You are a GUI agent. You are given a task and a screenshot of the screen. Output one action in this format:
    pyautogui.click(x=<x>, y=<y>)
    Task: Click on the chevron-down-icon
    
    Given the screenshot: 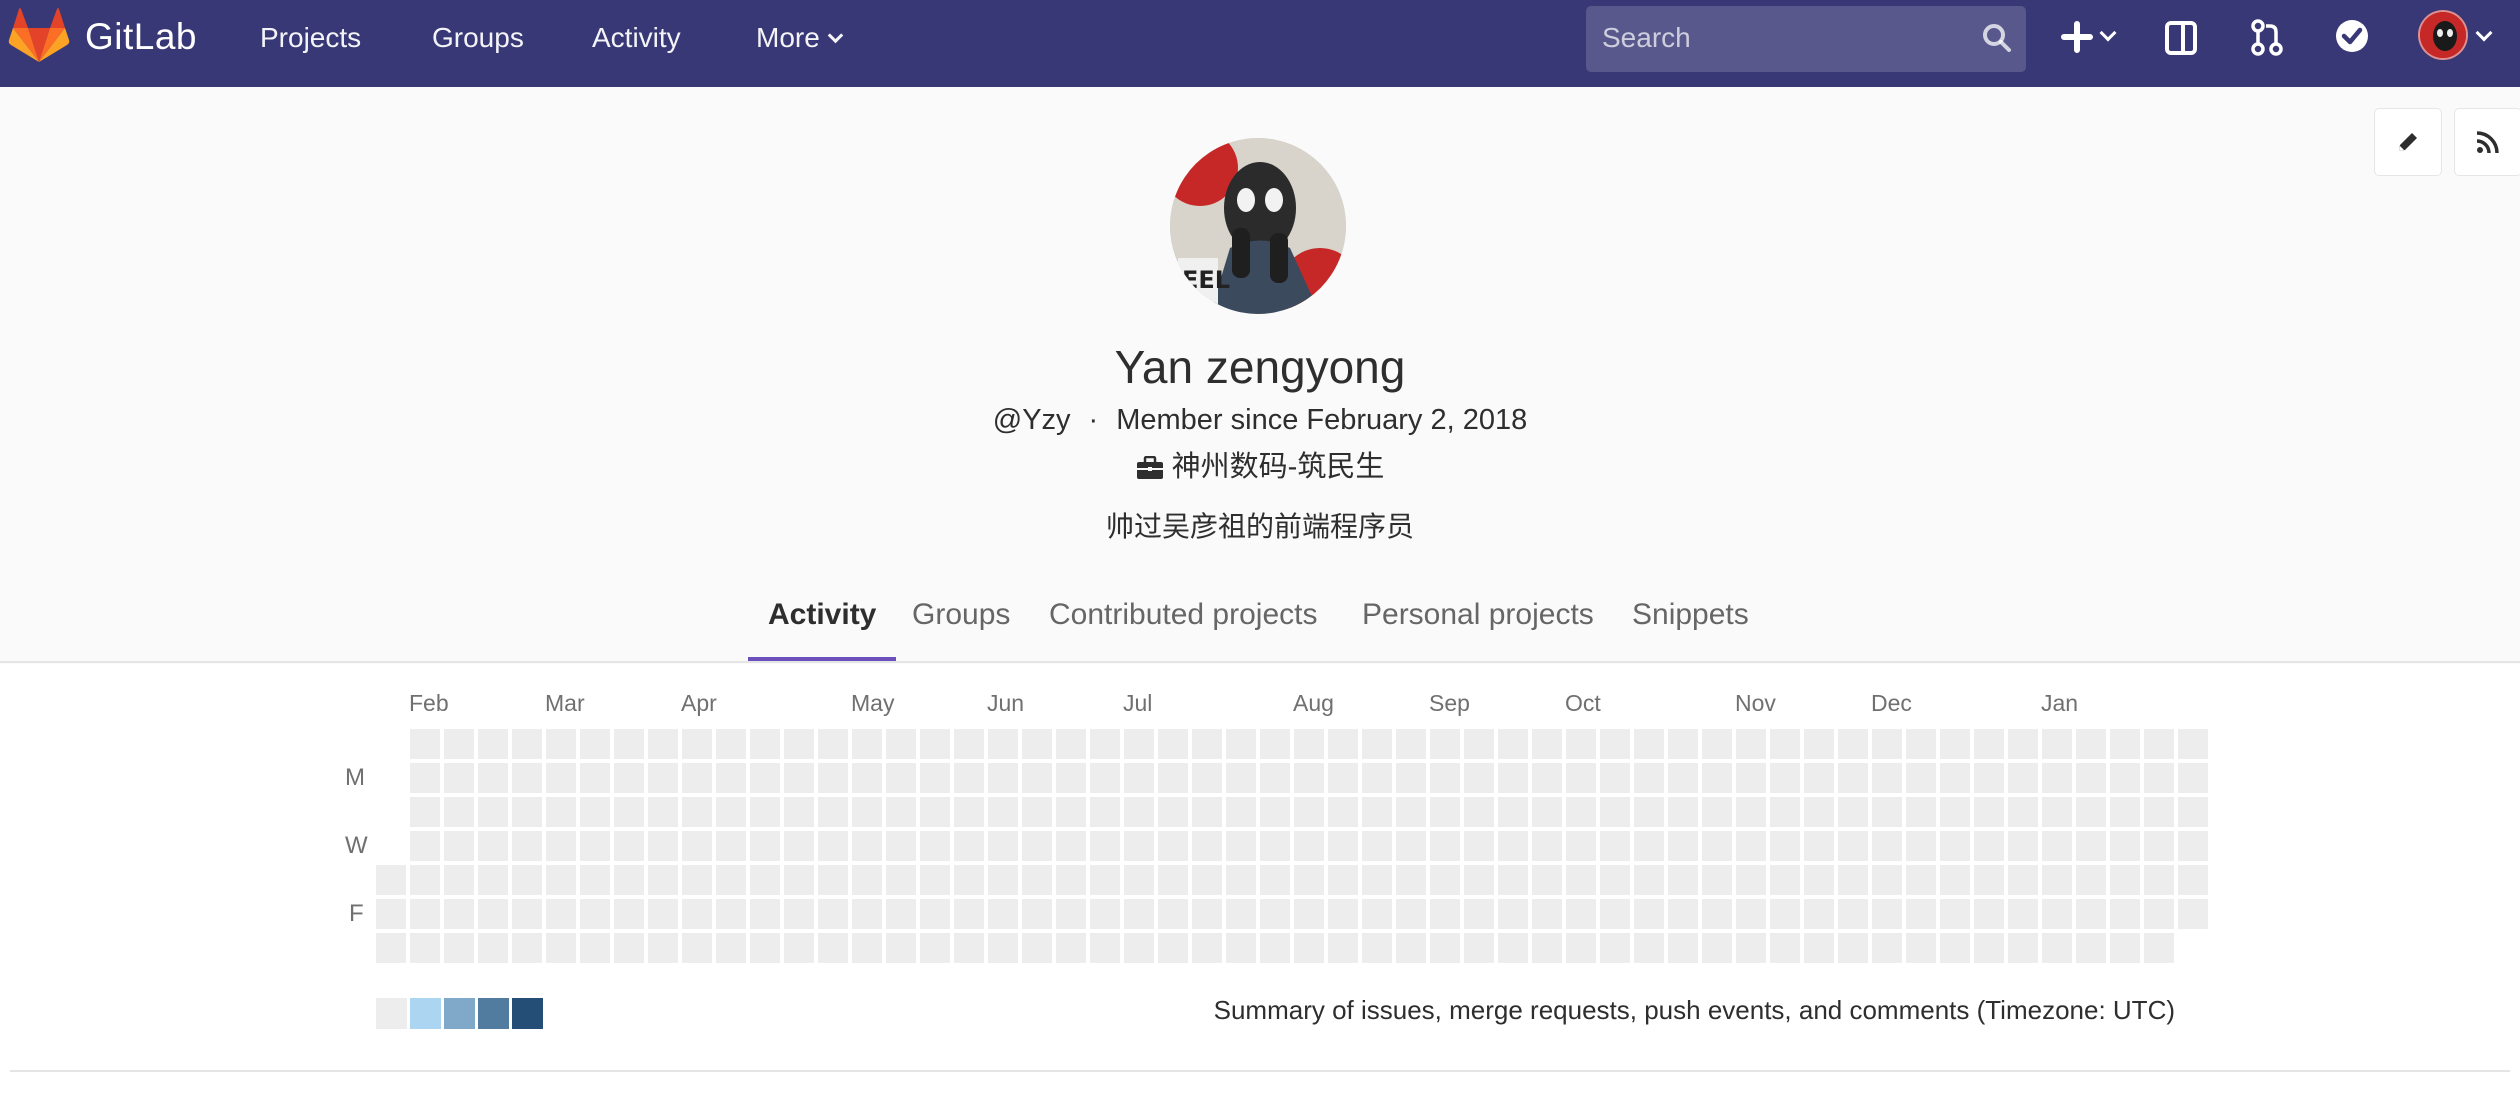 What is the action you would take?
    pyautogui.click(x=2108, y=33)
    